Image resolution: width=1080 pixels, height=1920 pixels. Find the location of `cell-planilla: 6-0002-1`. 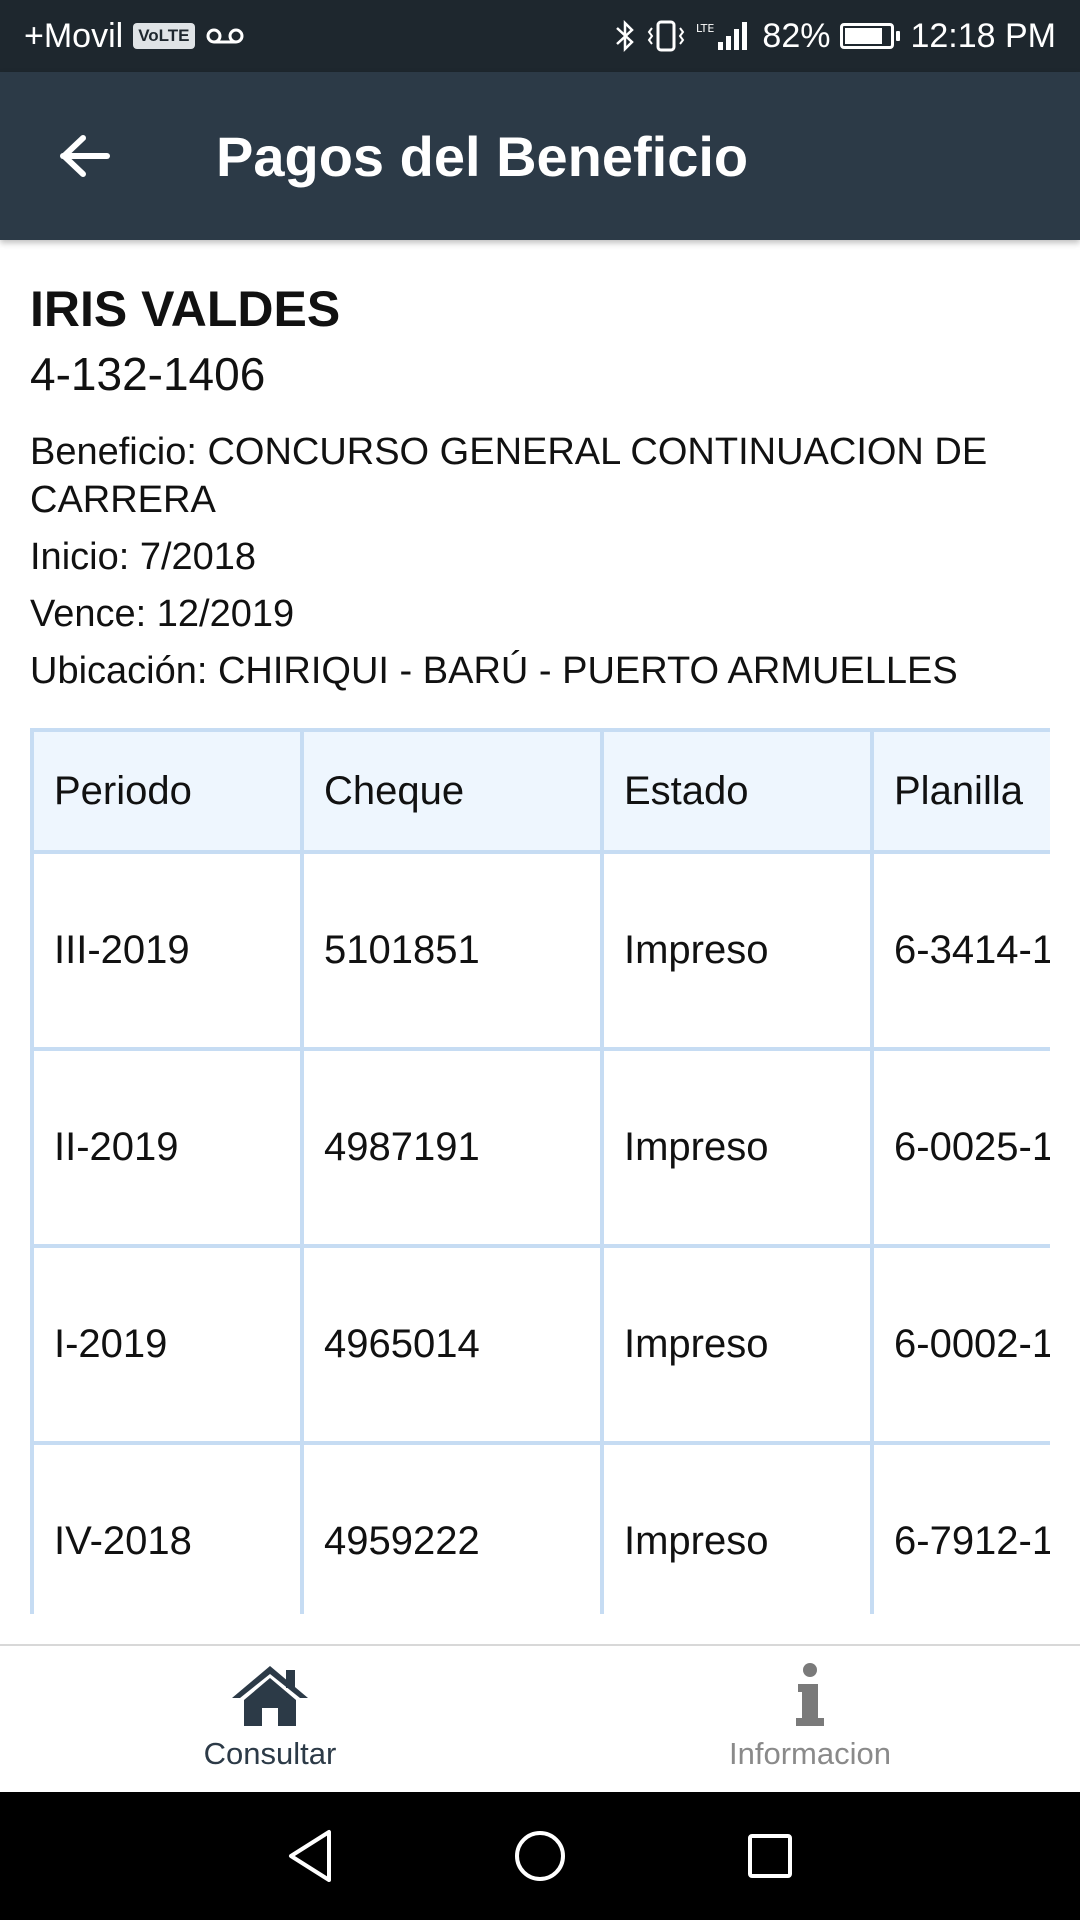

cell-planilla: 6-0002-1 is located at coordinates (960, 1344).